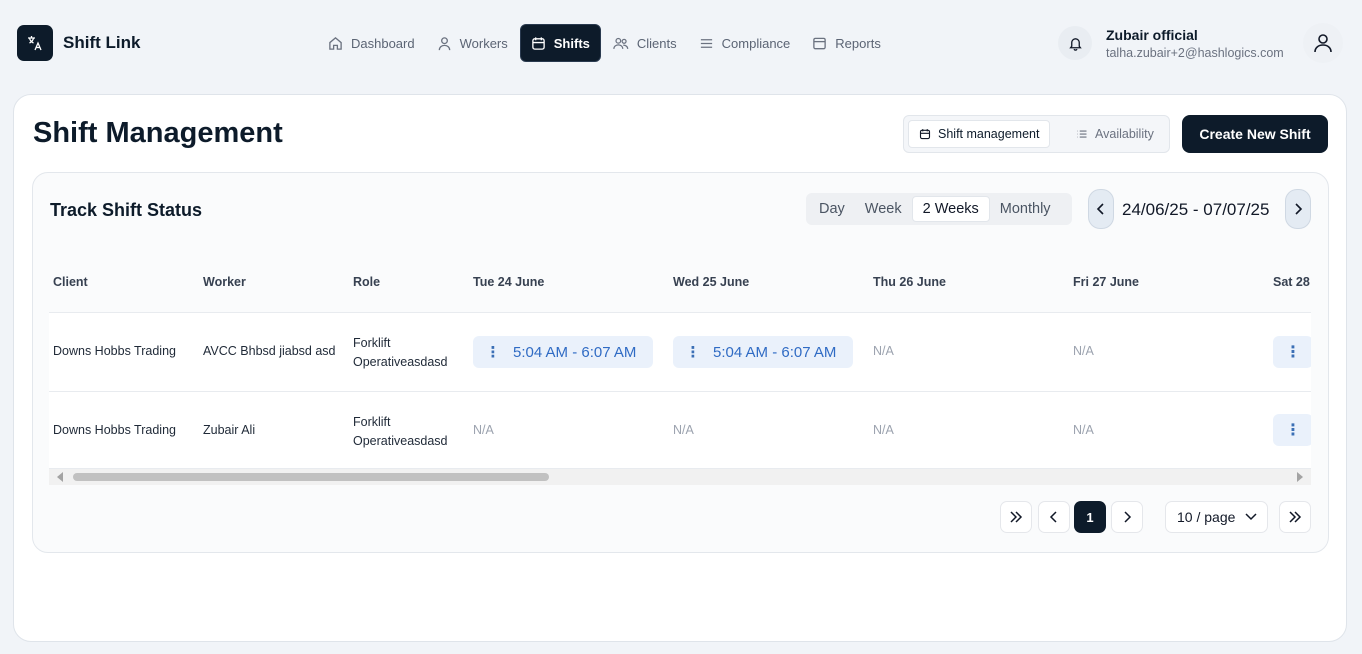 Image resolution: width=1362 pixels, height=654 pixels. What do you see at coordinates (909, 282) in the screenshot?
I see `col-day-3: Thu 26 June` at bounding box center [909, 282].